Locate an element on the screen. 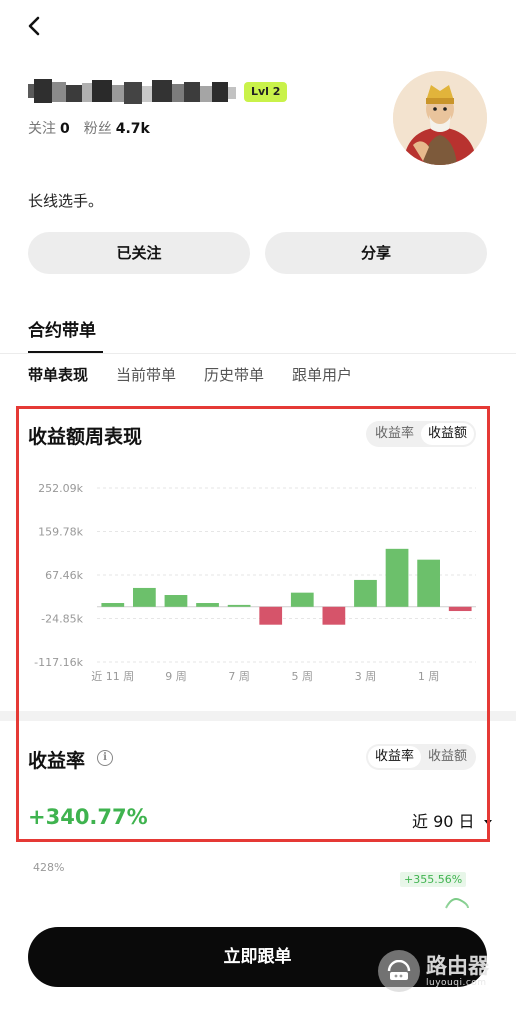 The image size is (516, 1011). y-tick-label: 159.78k is located at coordinates (60, 532).